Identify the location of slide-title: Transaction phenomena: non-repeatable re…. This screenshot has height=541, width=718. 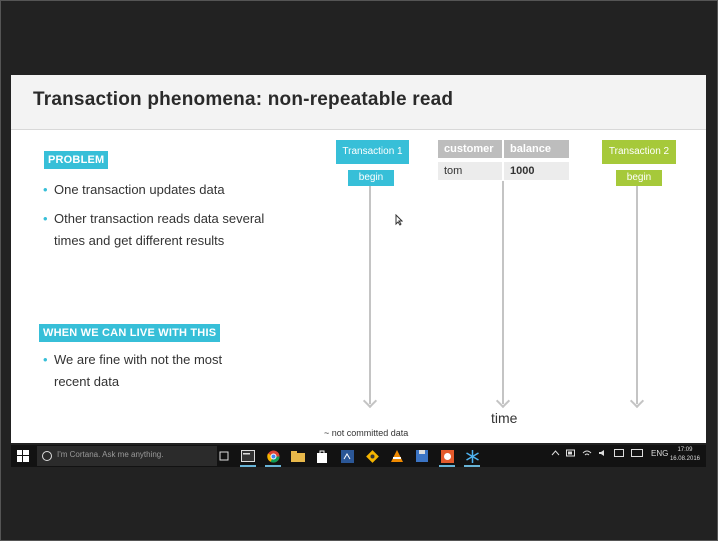
(243, 99).